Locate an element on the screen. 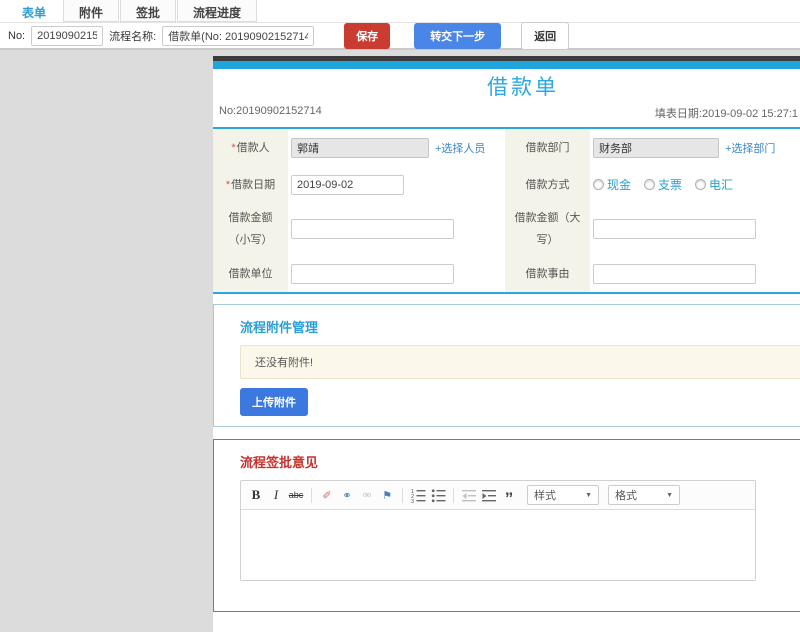 The image size is (800, 632). strikethrough-icon: abc is located at coordinates (296, 495).